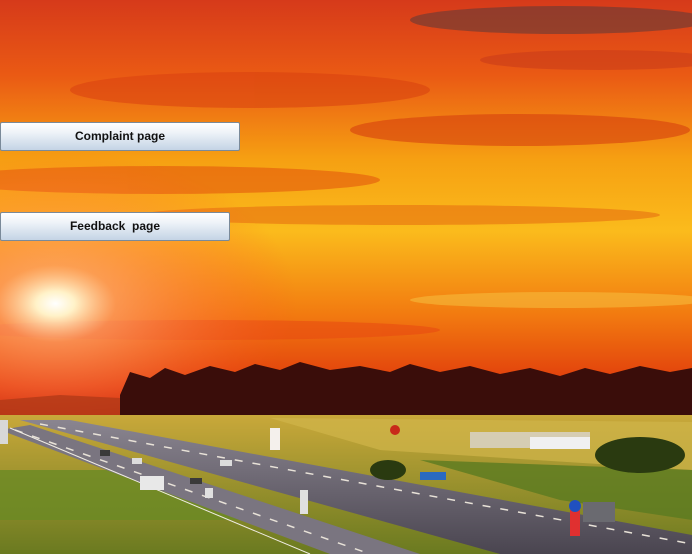  I want to click on complaint-page-button: Complaint page, so click(120, 136).